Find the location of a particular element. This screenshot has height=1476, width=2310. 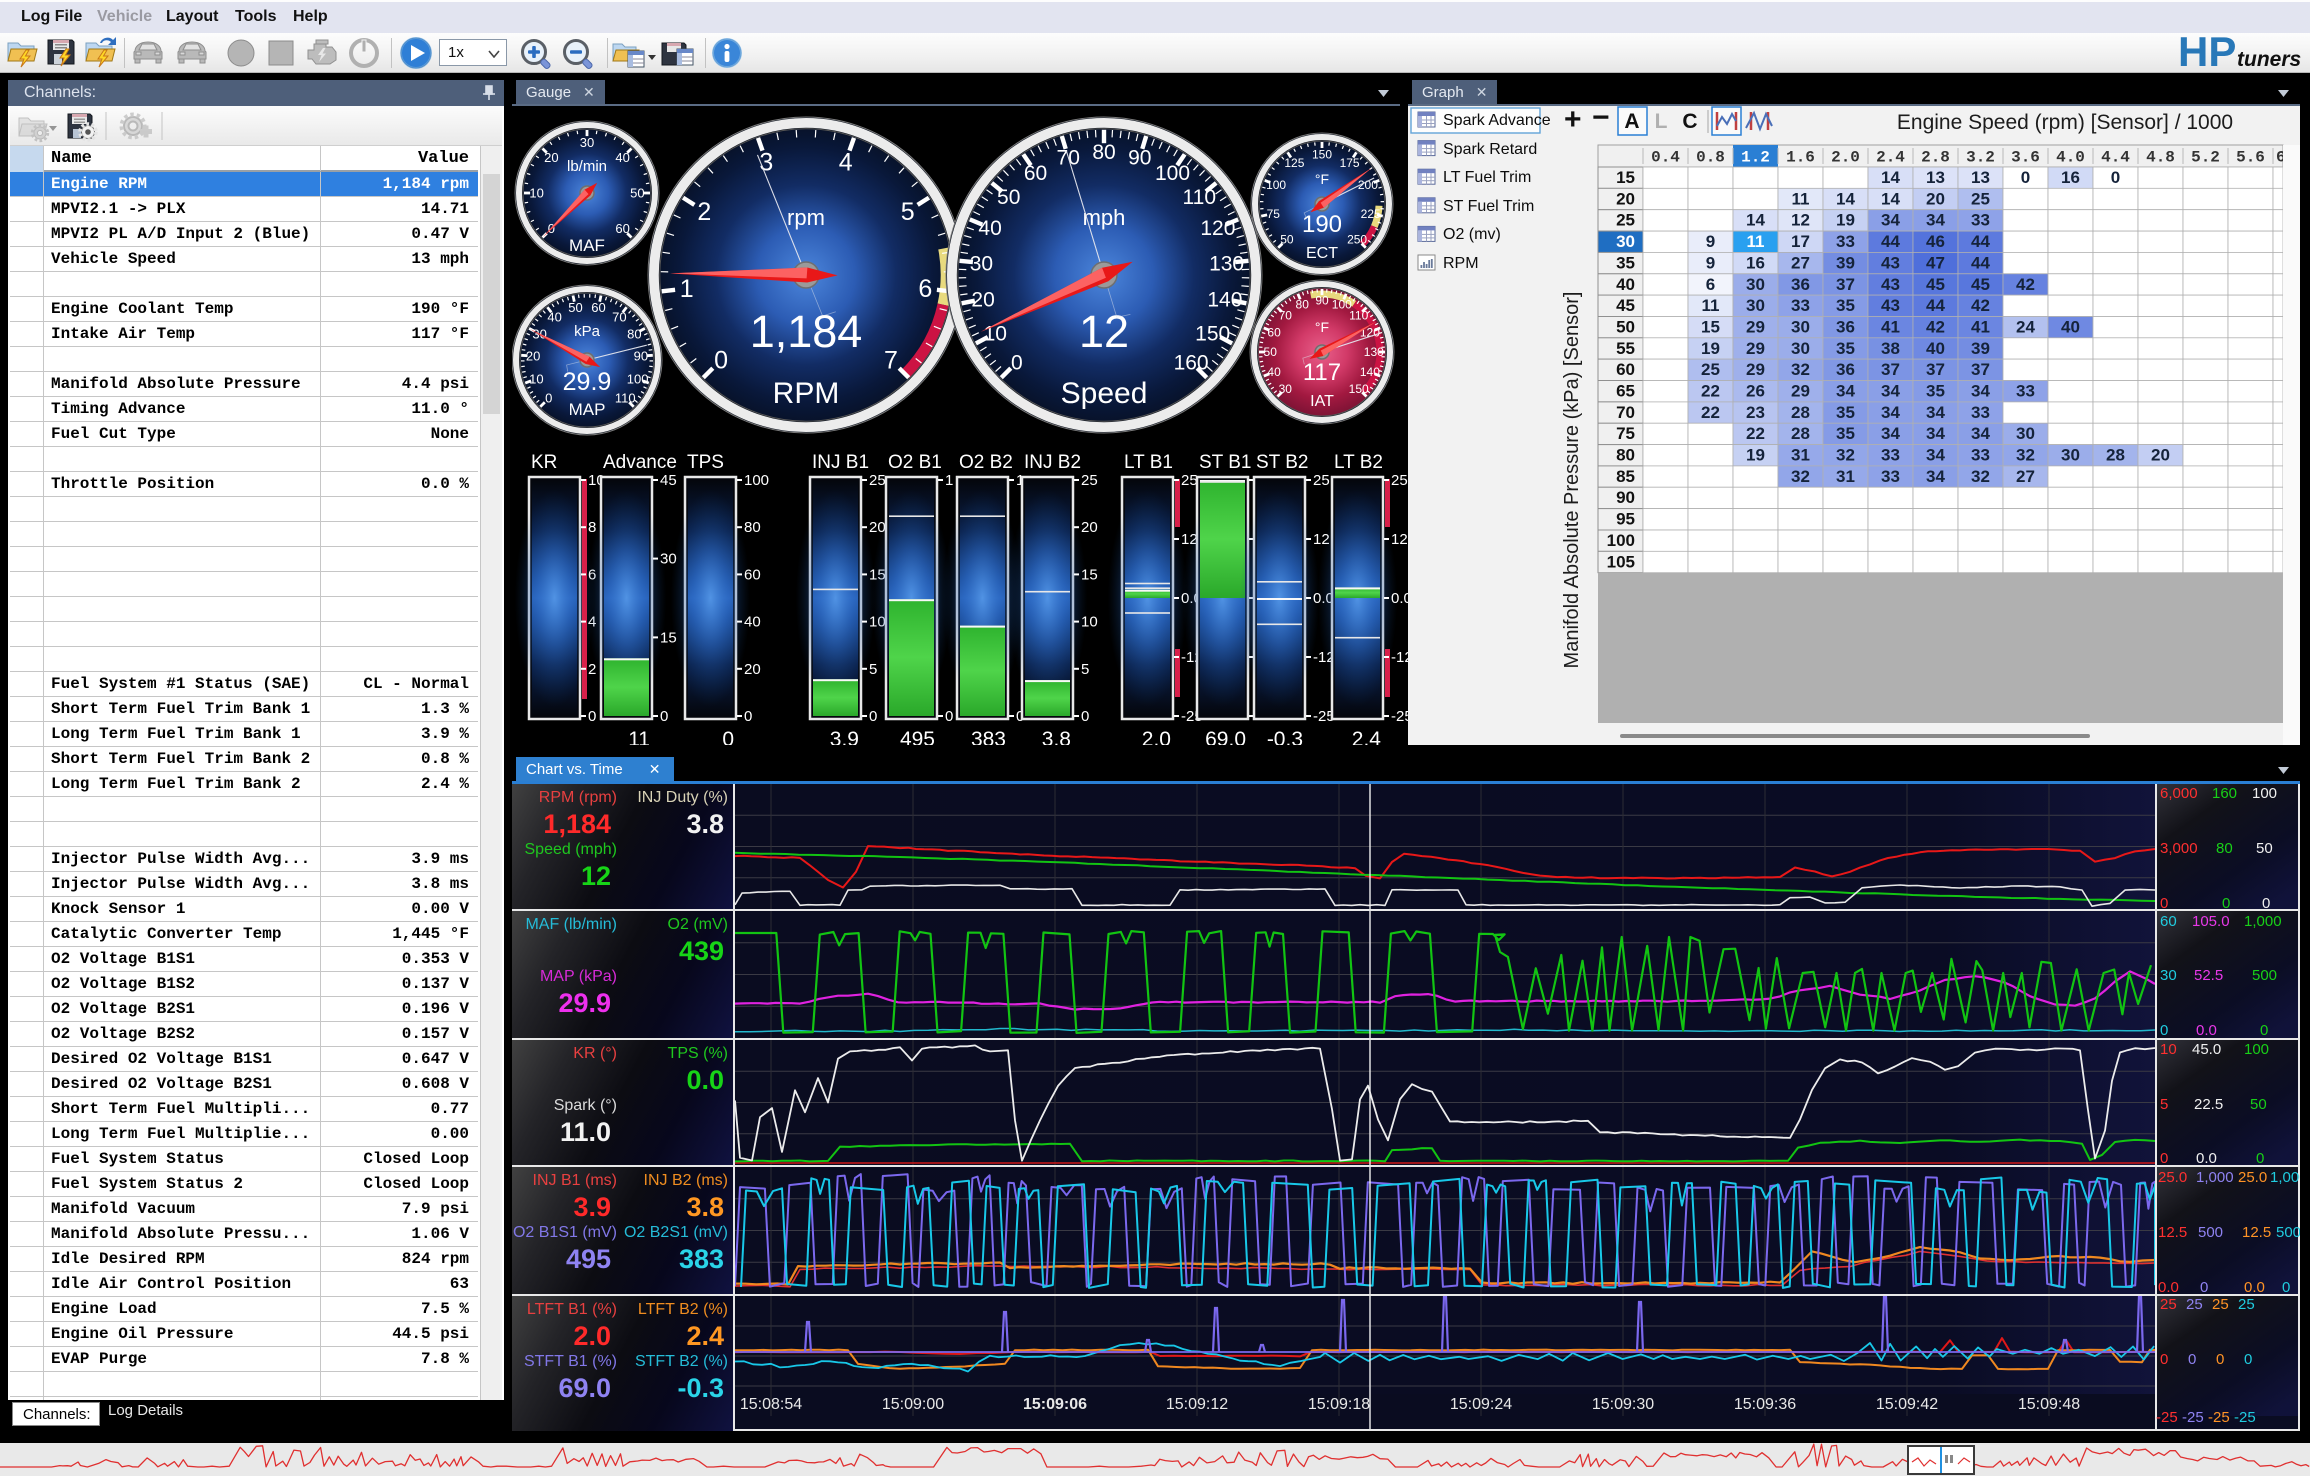

svg-text: 75 is located at coordinates (1625, 433).